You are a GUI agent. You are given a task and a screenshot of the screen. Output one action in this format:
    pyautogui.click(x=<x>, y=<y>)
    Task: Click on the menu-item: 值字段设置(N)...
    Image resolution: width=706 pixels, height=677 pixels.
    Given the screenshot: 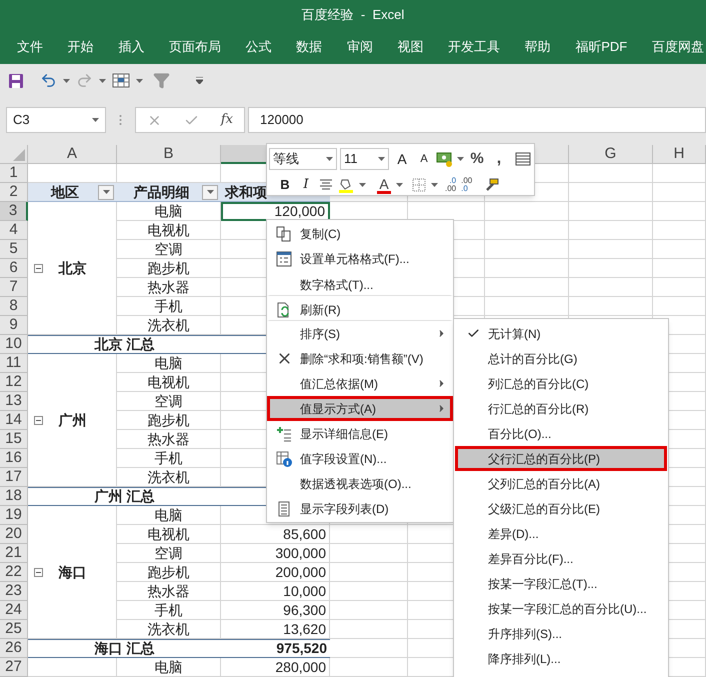 What is the action you would take?
    pyautogui.click(x=360, y=458)
    